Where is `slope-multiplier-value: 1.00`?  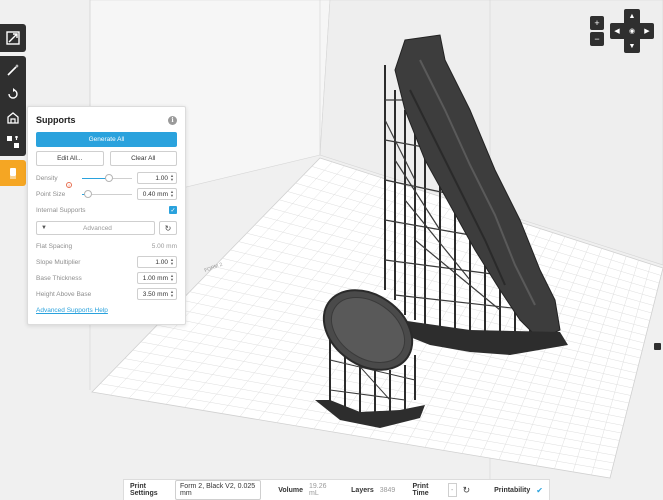 slope-multiplier-value: 1.00 is located at coordinates (161, 262).